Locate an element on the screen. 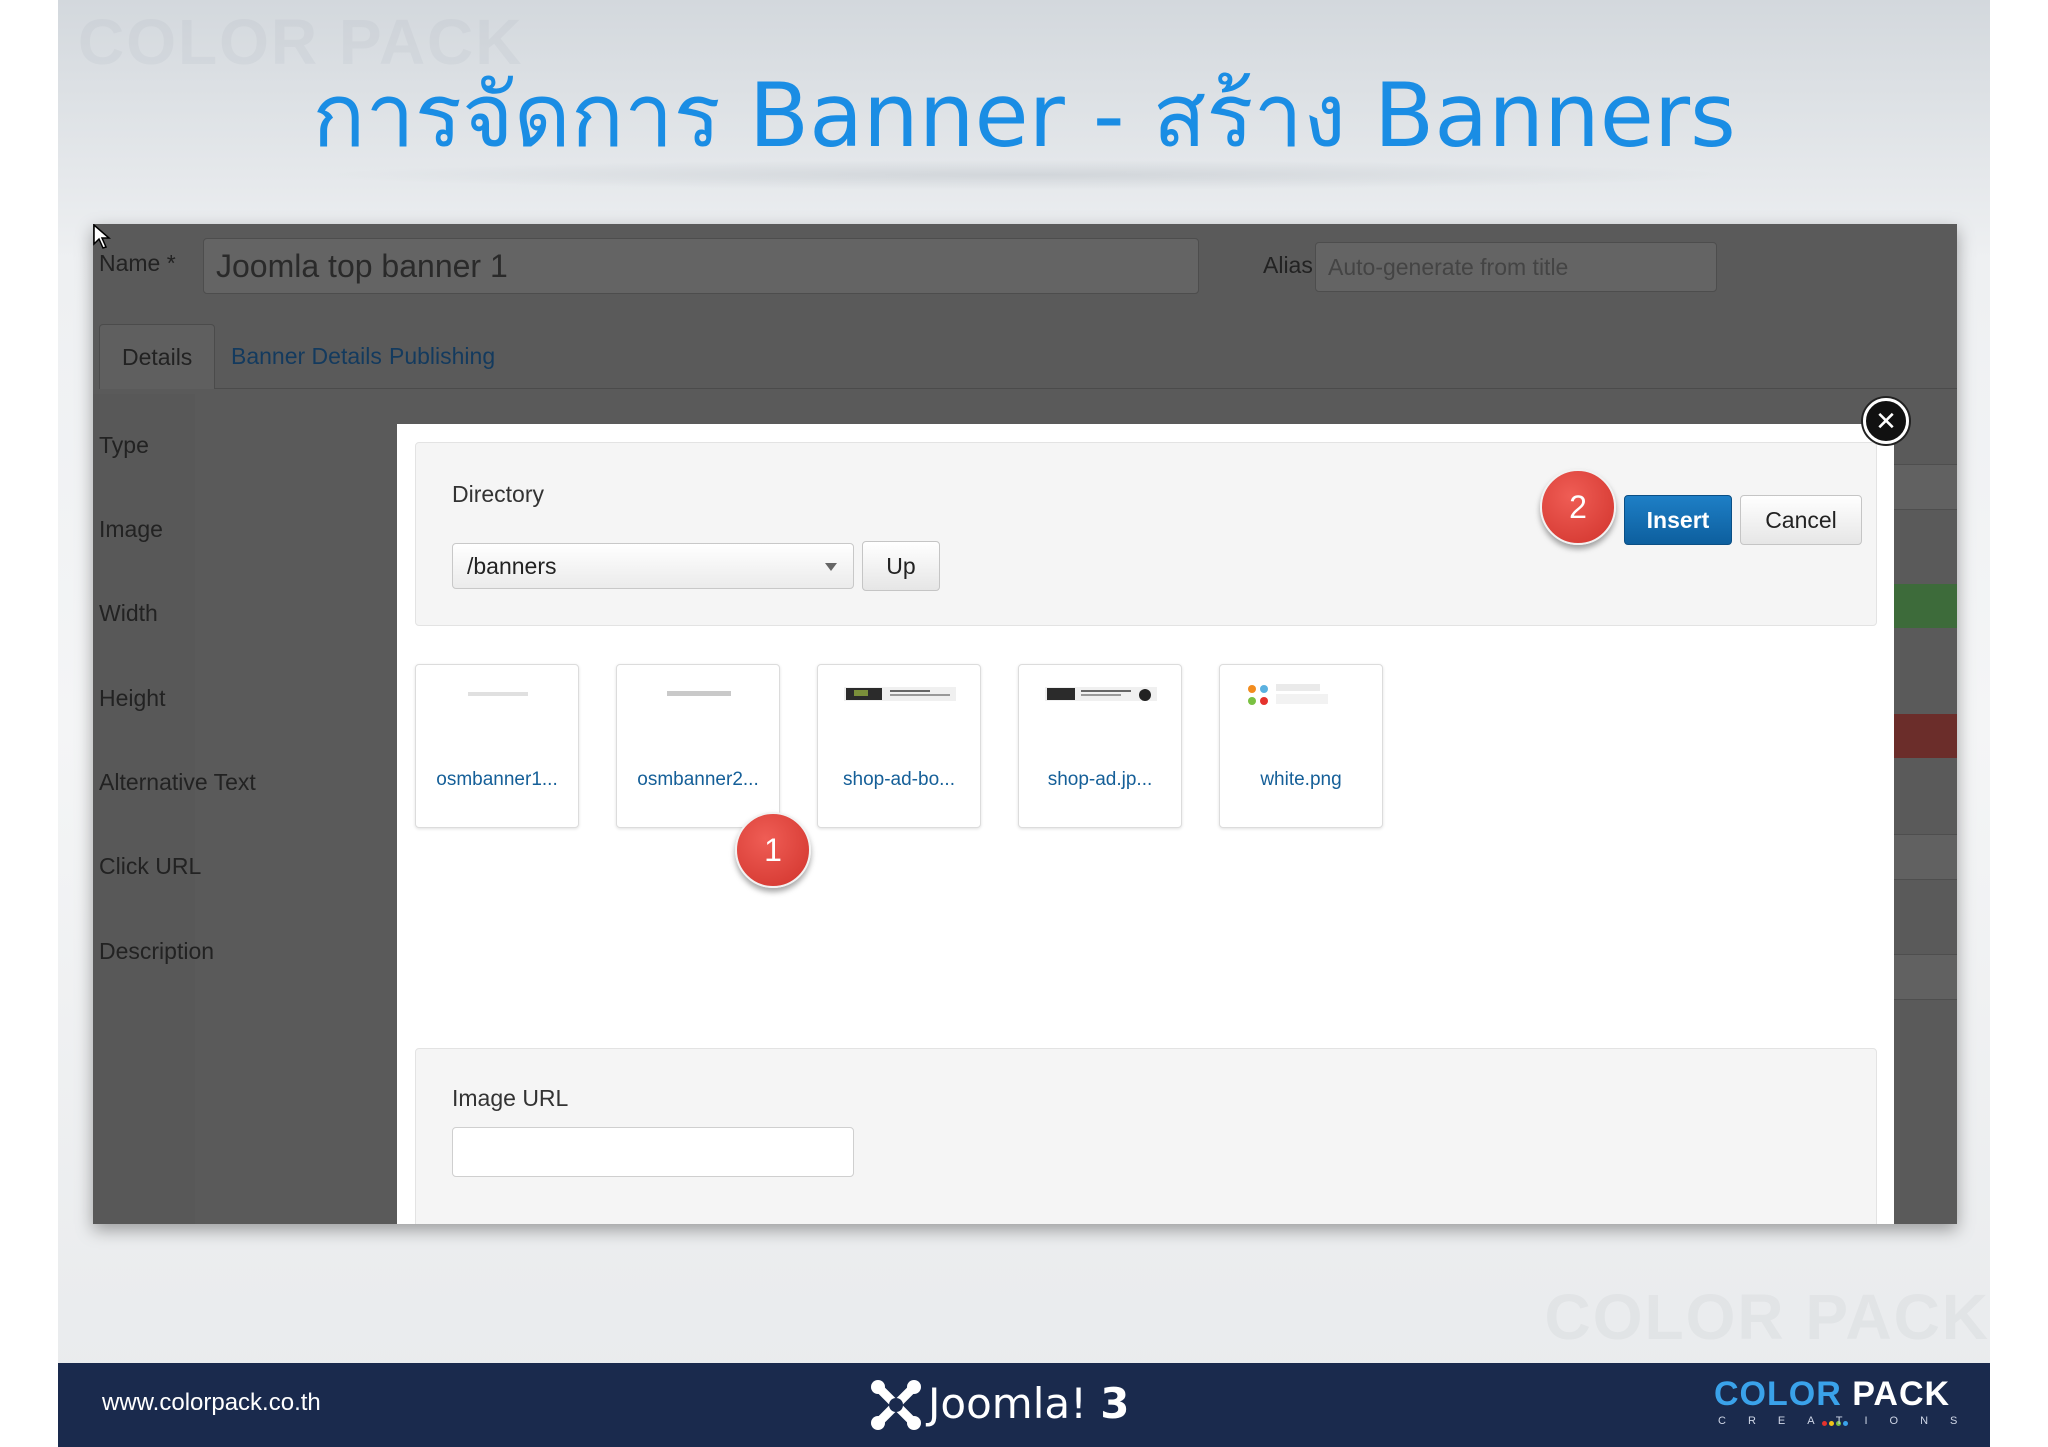 This screenshot has width=2048, height=1447. image-url-label: Image URL is located at coordinates (510, 1098).